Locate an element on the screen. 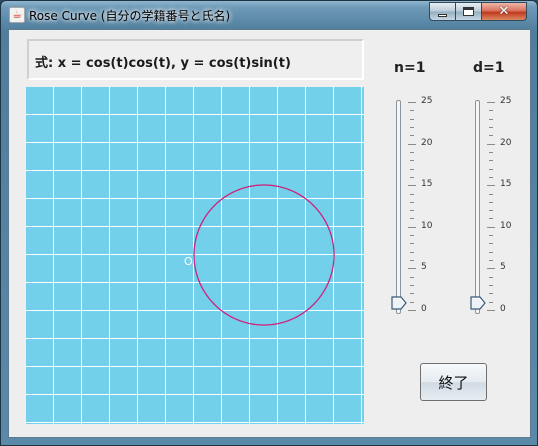 Image resolution: width=538 pixels, height=446 pixels. minimize-icon is located at coordinates (442, 15).